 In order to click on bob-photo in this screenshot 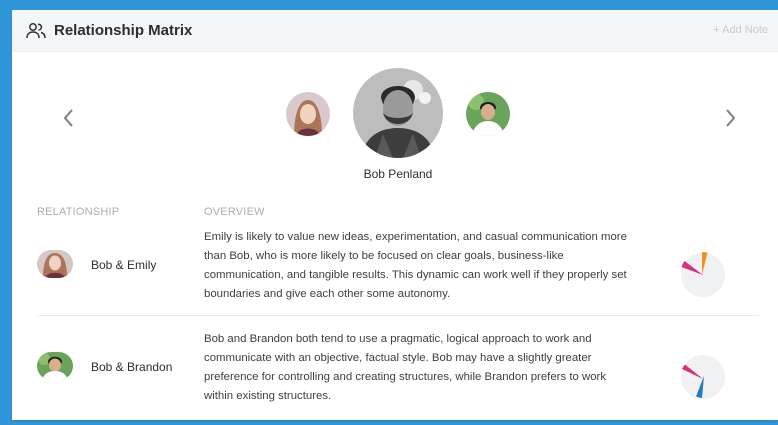, I will do `click(398, 113)`.